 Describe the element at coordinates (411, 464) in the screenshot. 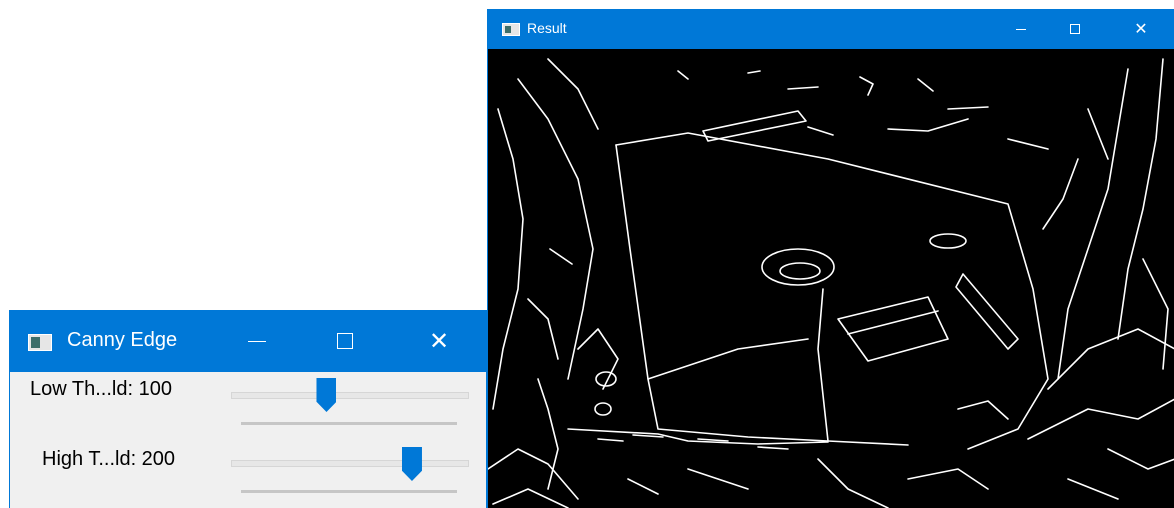

I see `high-threshold-slider-thumb` at that location.